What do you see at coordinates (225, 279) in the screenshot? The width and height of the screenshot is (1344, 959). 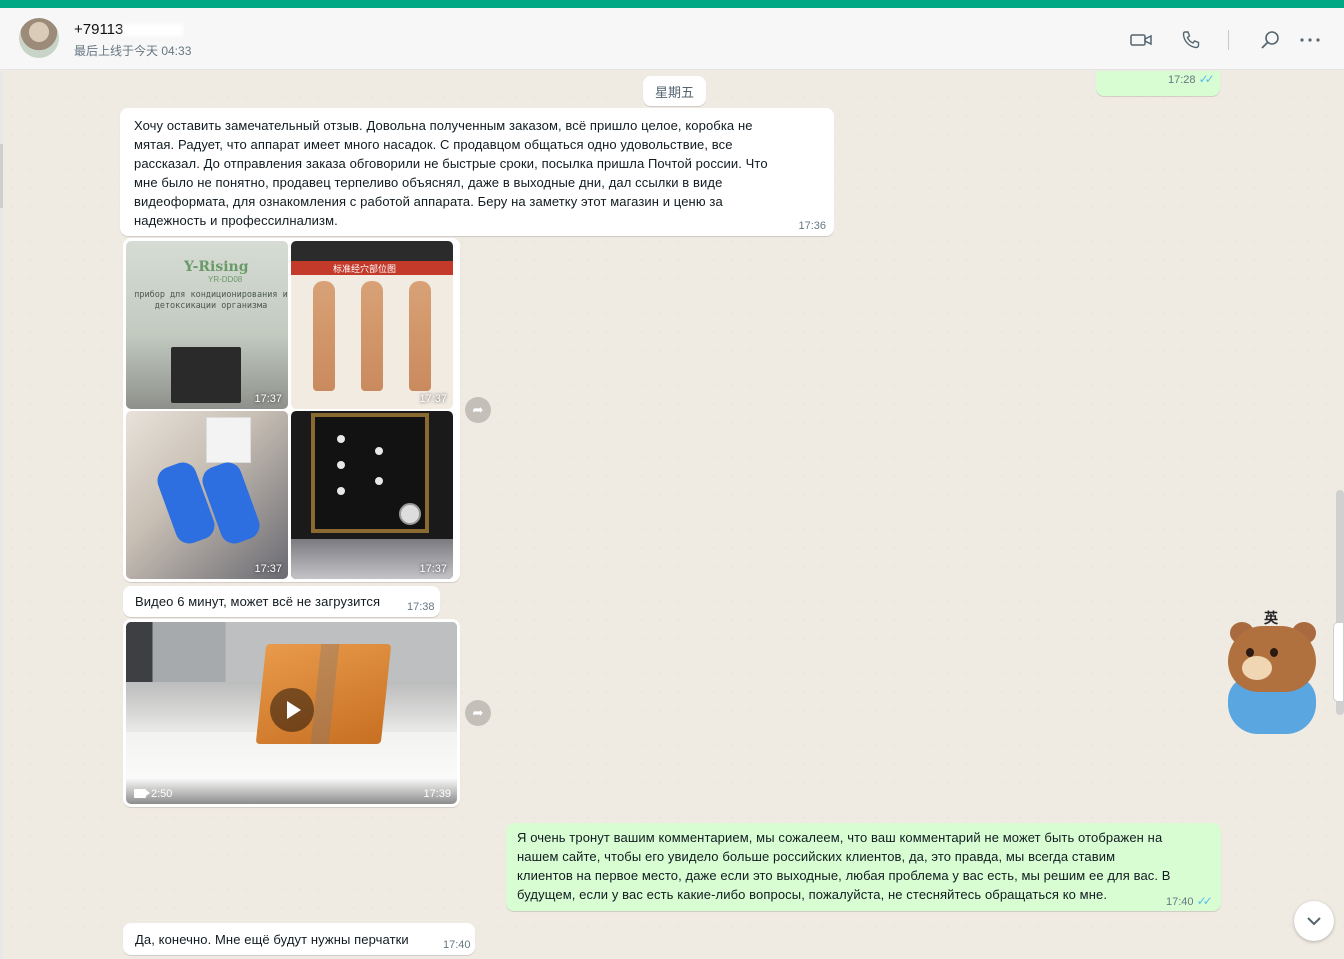 I see `photo-model-text: YR-DD08` at bounding box center [225, 279].